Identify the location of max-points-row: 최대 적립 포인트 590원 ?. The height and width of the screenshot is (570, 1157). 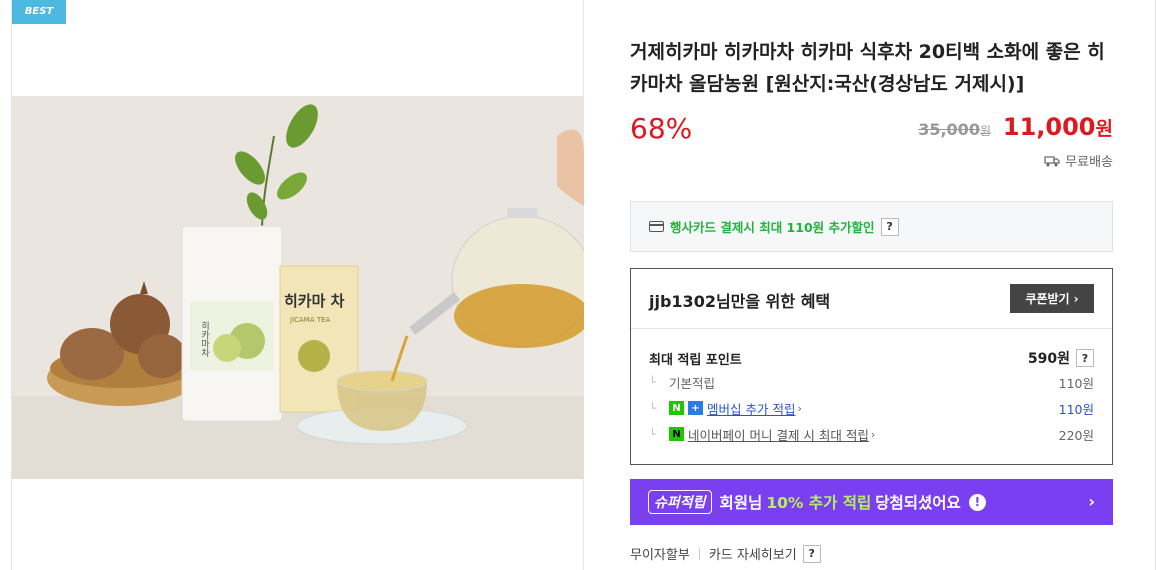
(871, 358).